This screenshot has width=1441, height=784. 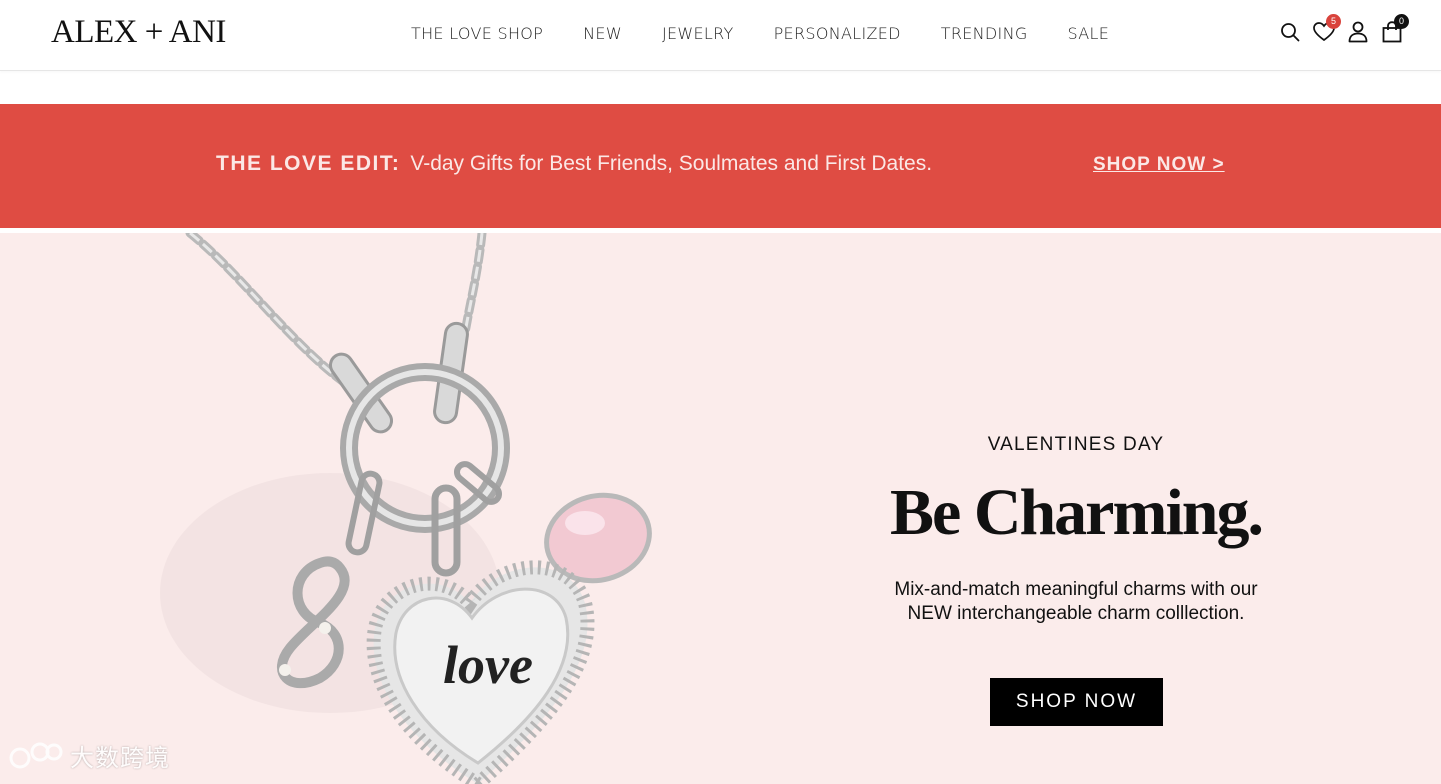 What do you see at coordinates (36, 755) in the screenshot?
I see `watermark-logo-icon` at bounding box center [36, 755].